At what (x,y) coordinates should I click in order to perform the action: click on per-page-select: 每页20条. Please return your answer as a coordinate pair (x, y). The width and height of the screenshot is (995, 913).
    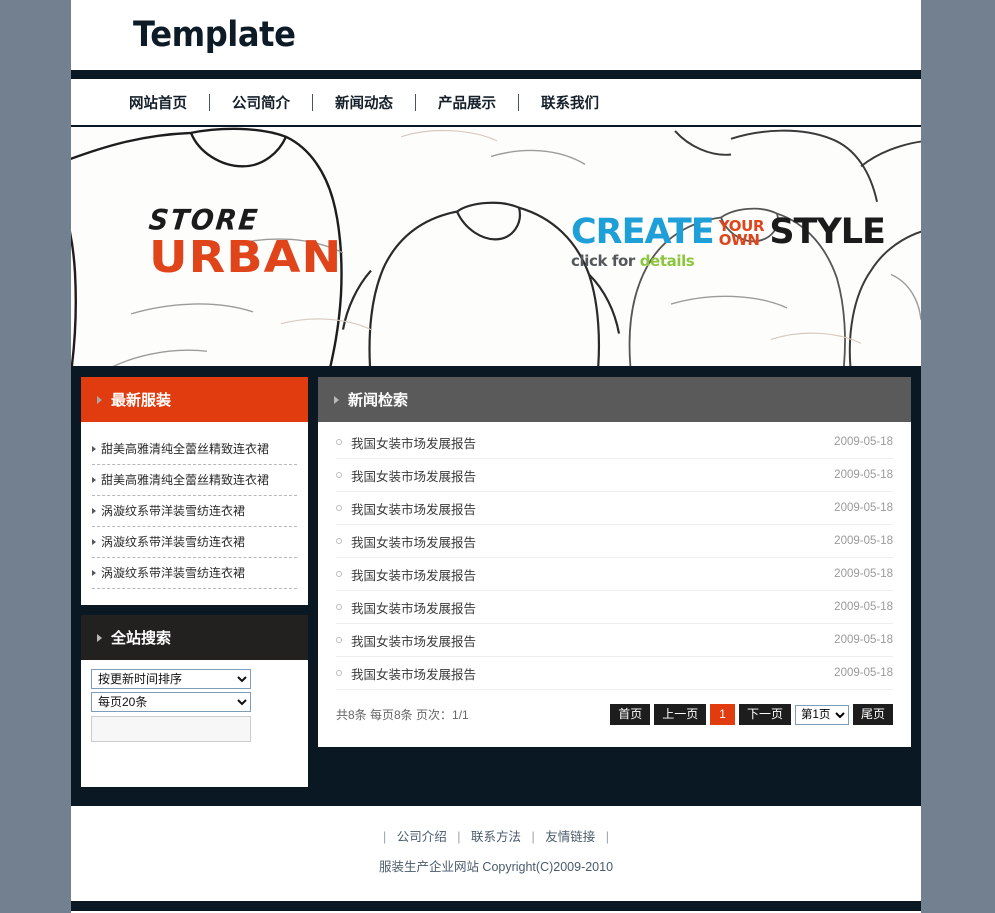
    Looking at the image, I should click on (171, 702).